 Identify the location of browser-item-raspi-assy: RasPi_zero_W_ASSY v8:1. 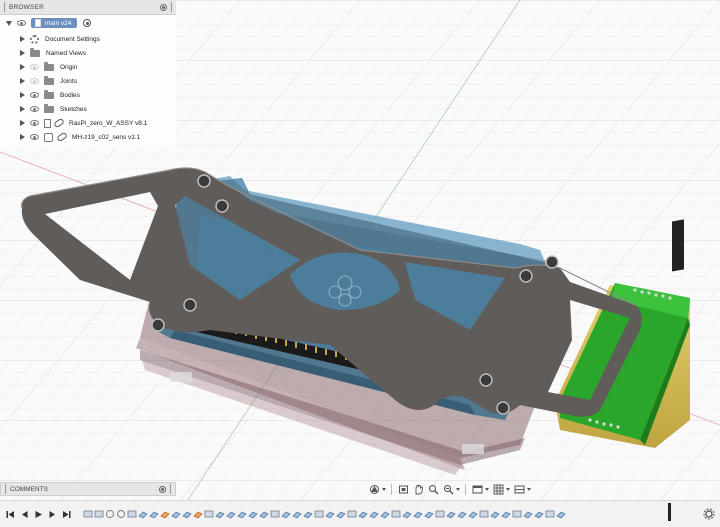
(83, 123).